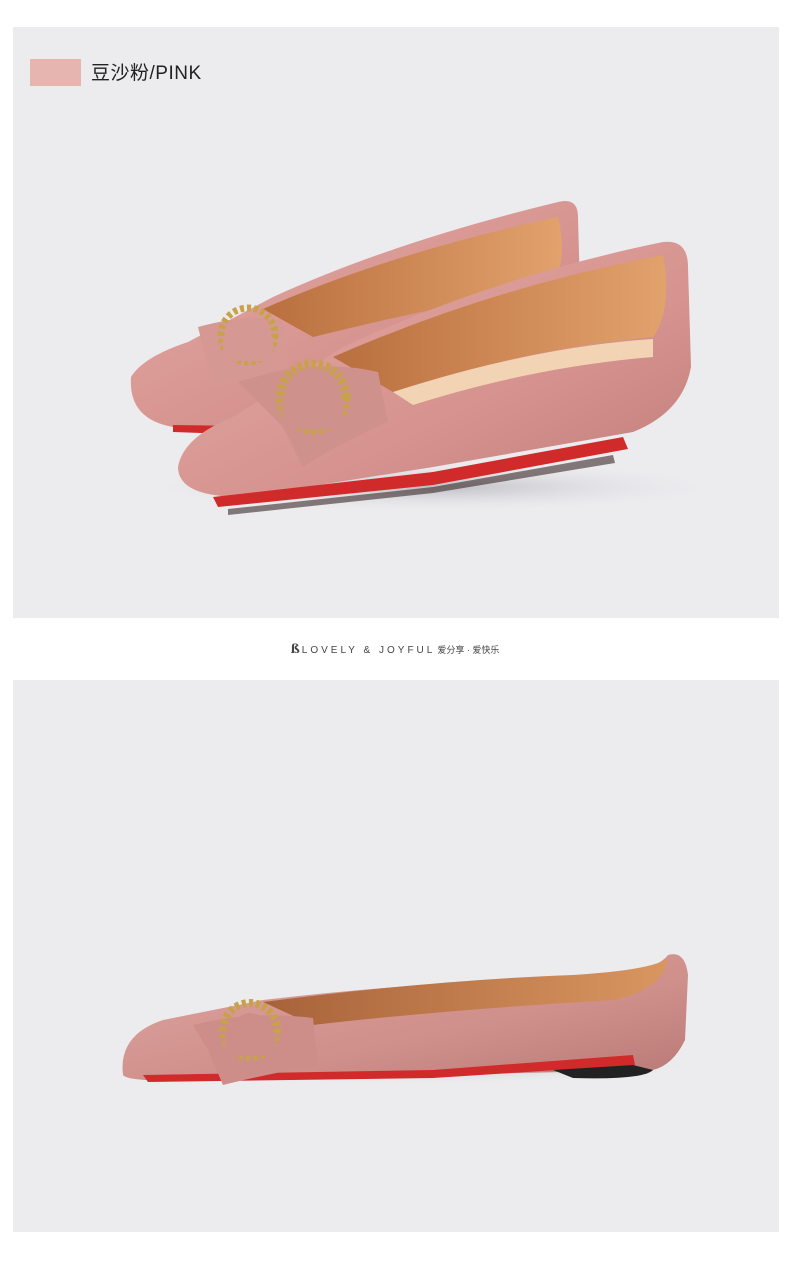 Image resolution: width=790 pixels, height=1262 pixels. Describe the element at coordinates (368, 650) in the screenshot. I see `tagline-text: LOVELY & JOYFUL` at that location.